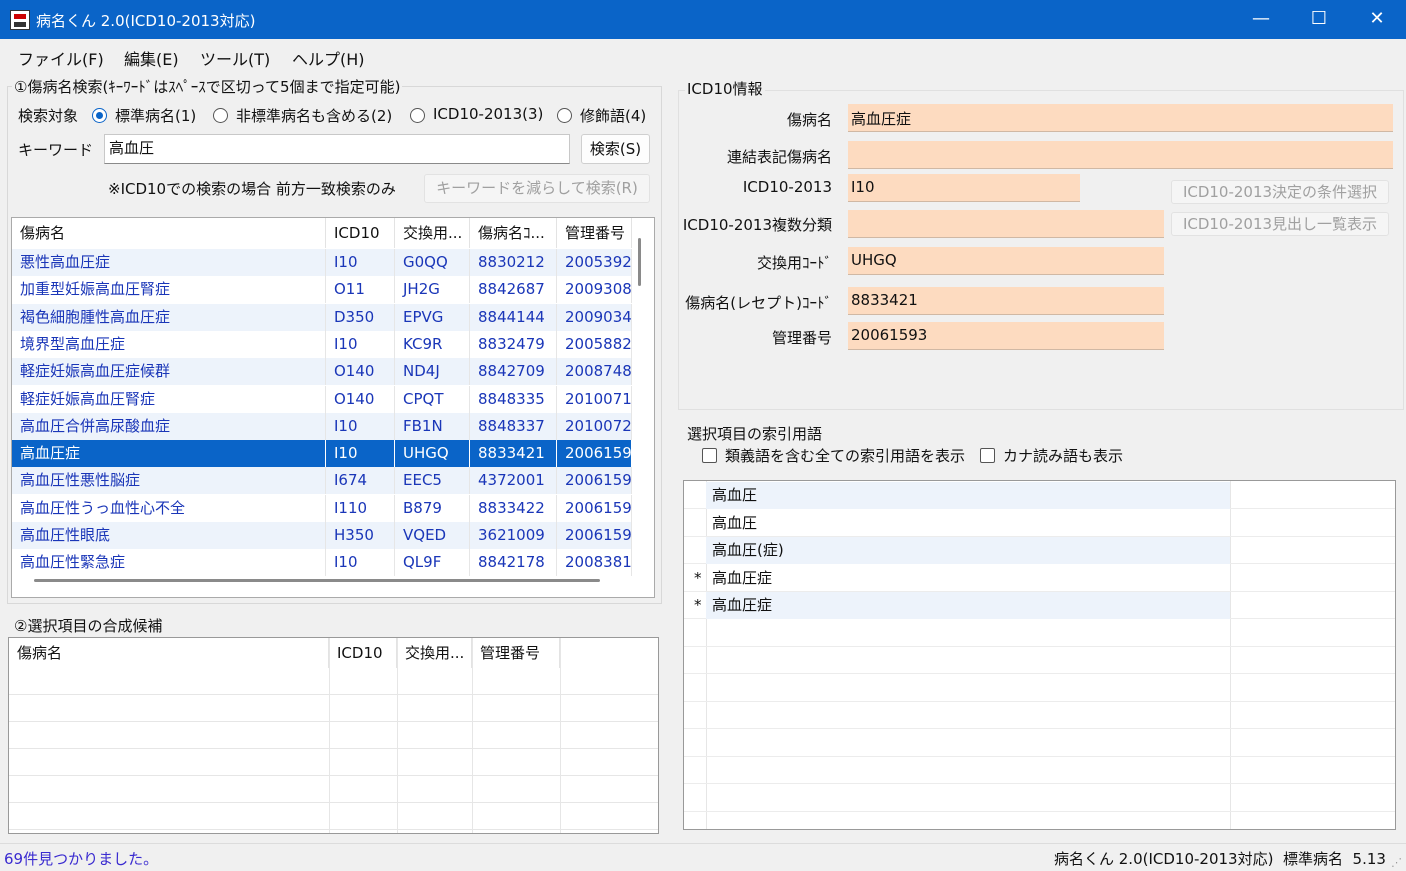 The height and width of the screenshot is (871, 1406). What do you see at coordinates (363, 653) in the screenshot?
I see `cand-col-icd10: ICD10` at bounding box center [363, 653].